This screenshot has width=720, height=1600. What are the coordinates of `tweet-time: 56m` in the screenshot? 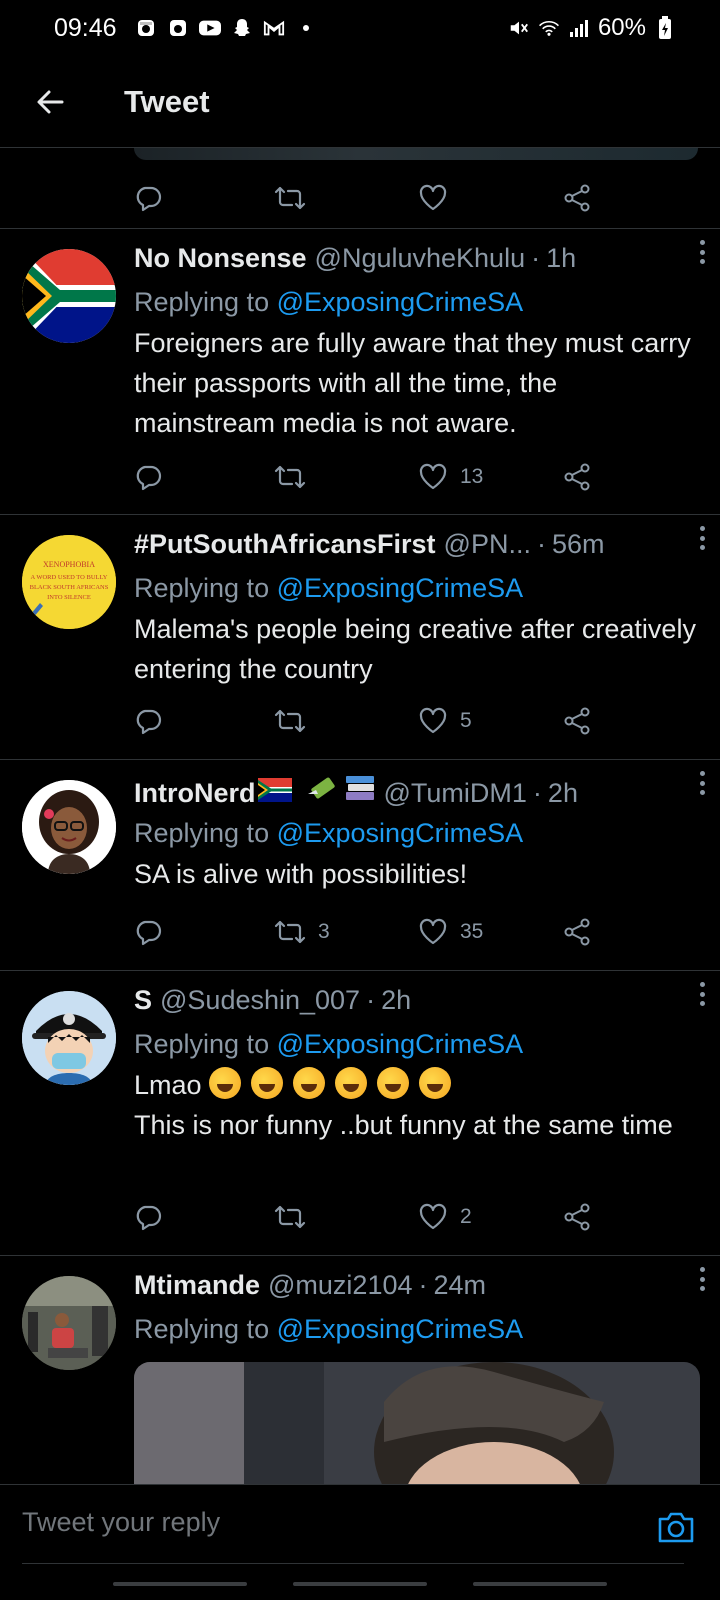 It's located at (578, 544).